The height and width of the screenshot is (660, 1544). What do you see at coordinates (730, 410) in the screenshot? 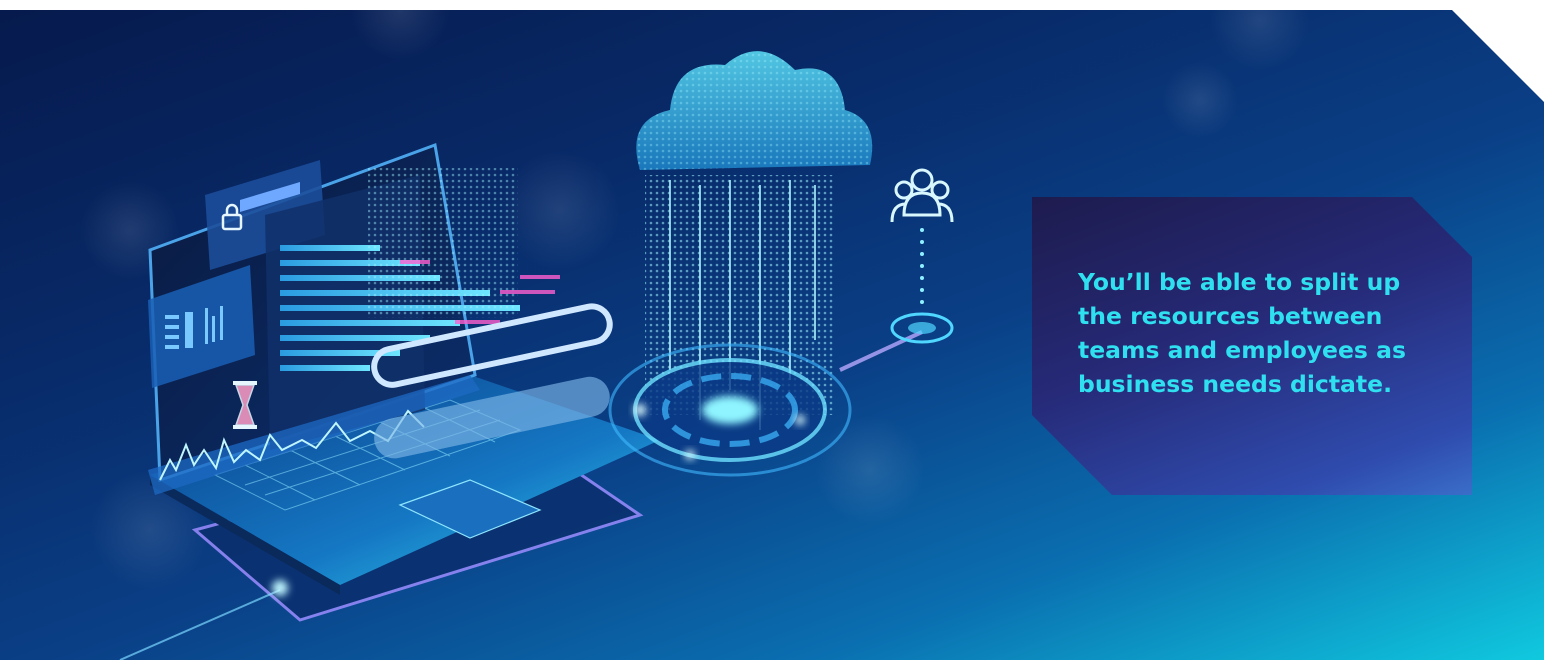
I see `data-portal` at bounding box center [730, 410].